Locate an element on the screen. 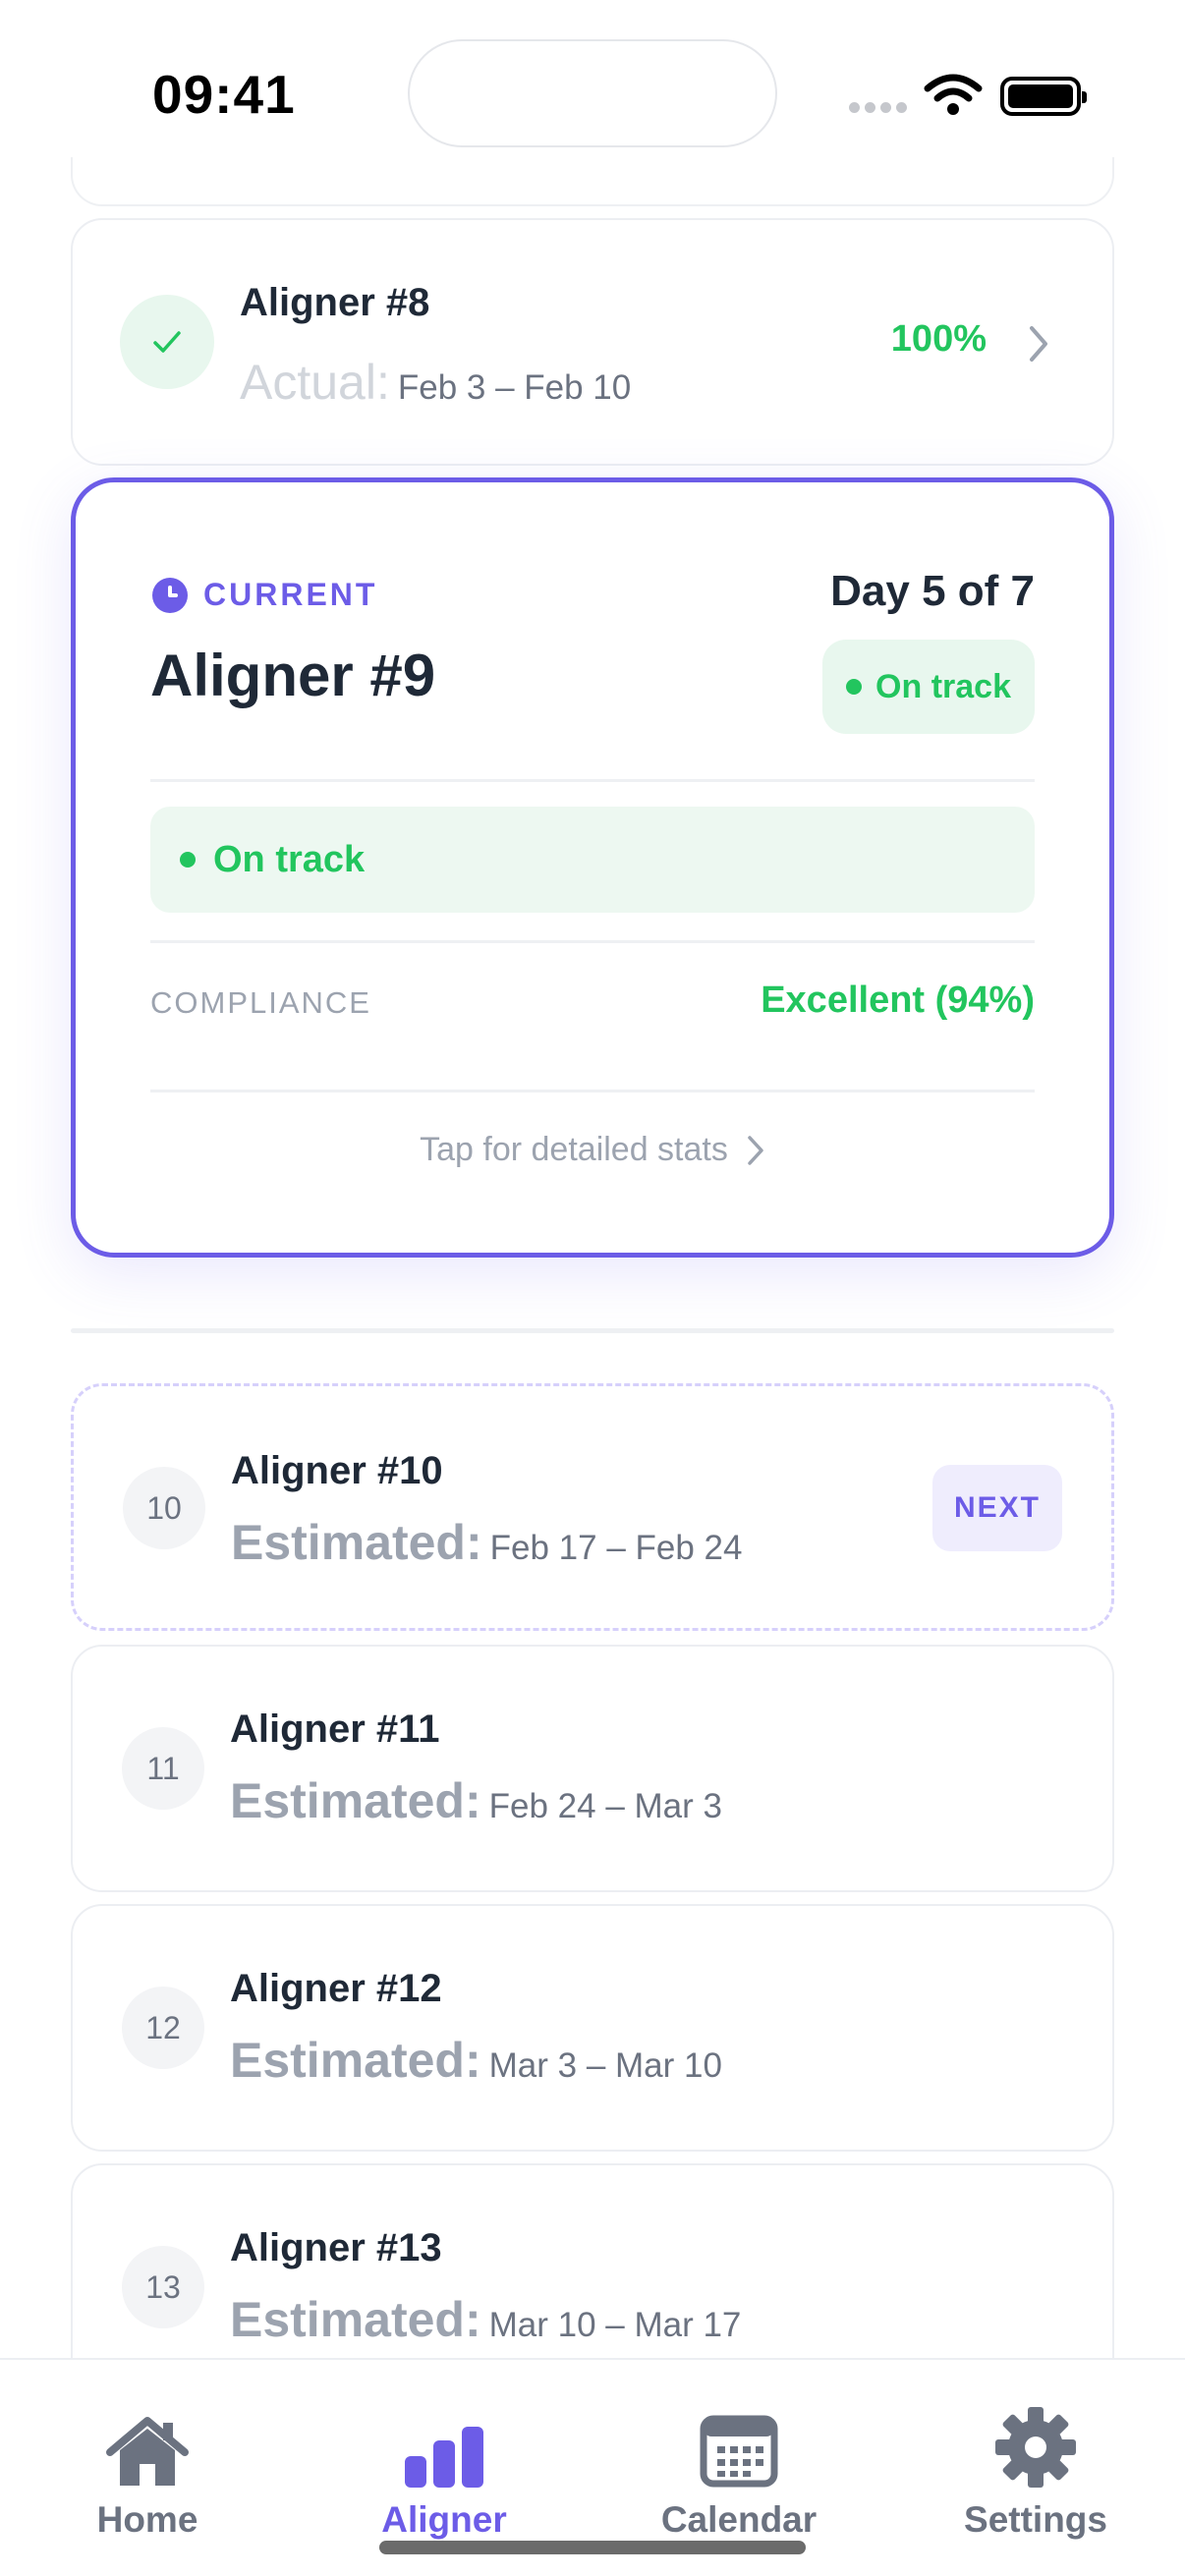  tab-label: Calendar is located at coordinates (739, 2519).